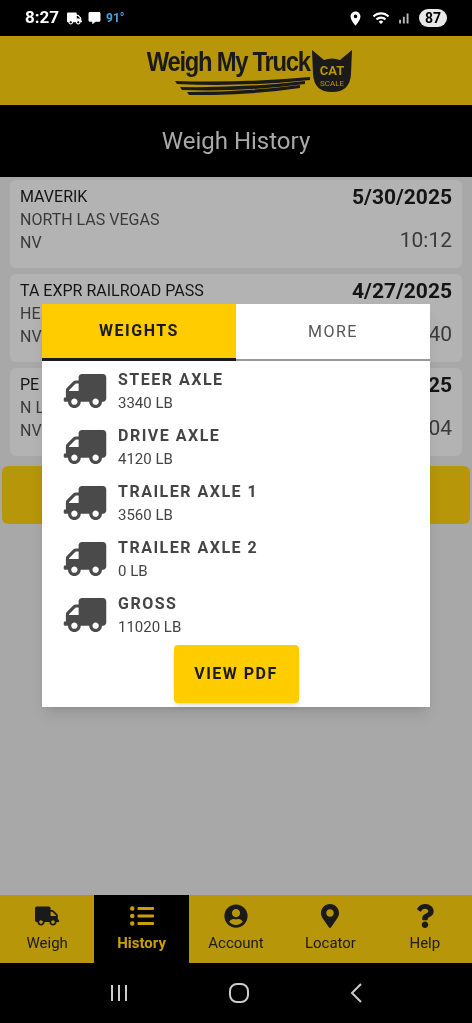 This screenshot has height=1023, width=472. What do you see at coordinates (188, 491) in the screenshot?
I see `axle-label: TRAILER AXLE 1` at bounding box center [188, 491].